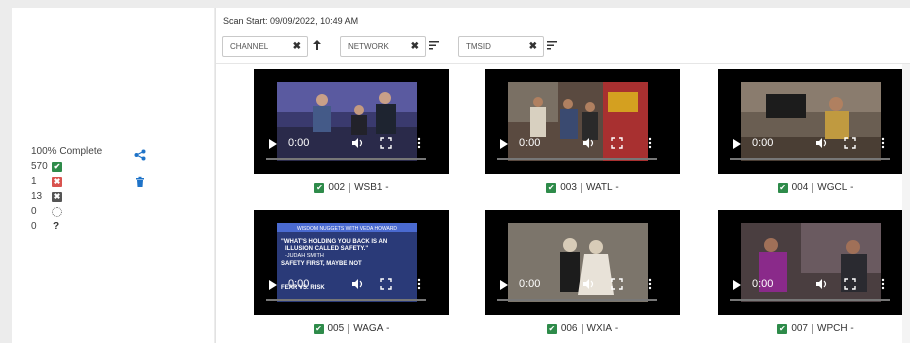 This screenshot has height=343, width=910. I want to click on network-filter: NETWORK ✖, so click(383, 46).